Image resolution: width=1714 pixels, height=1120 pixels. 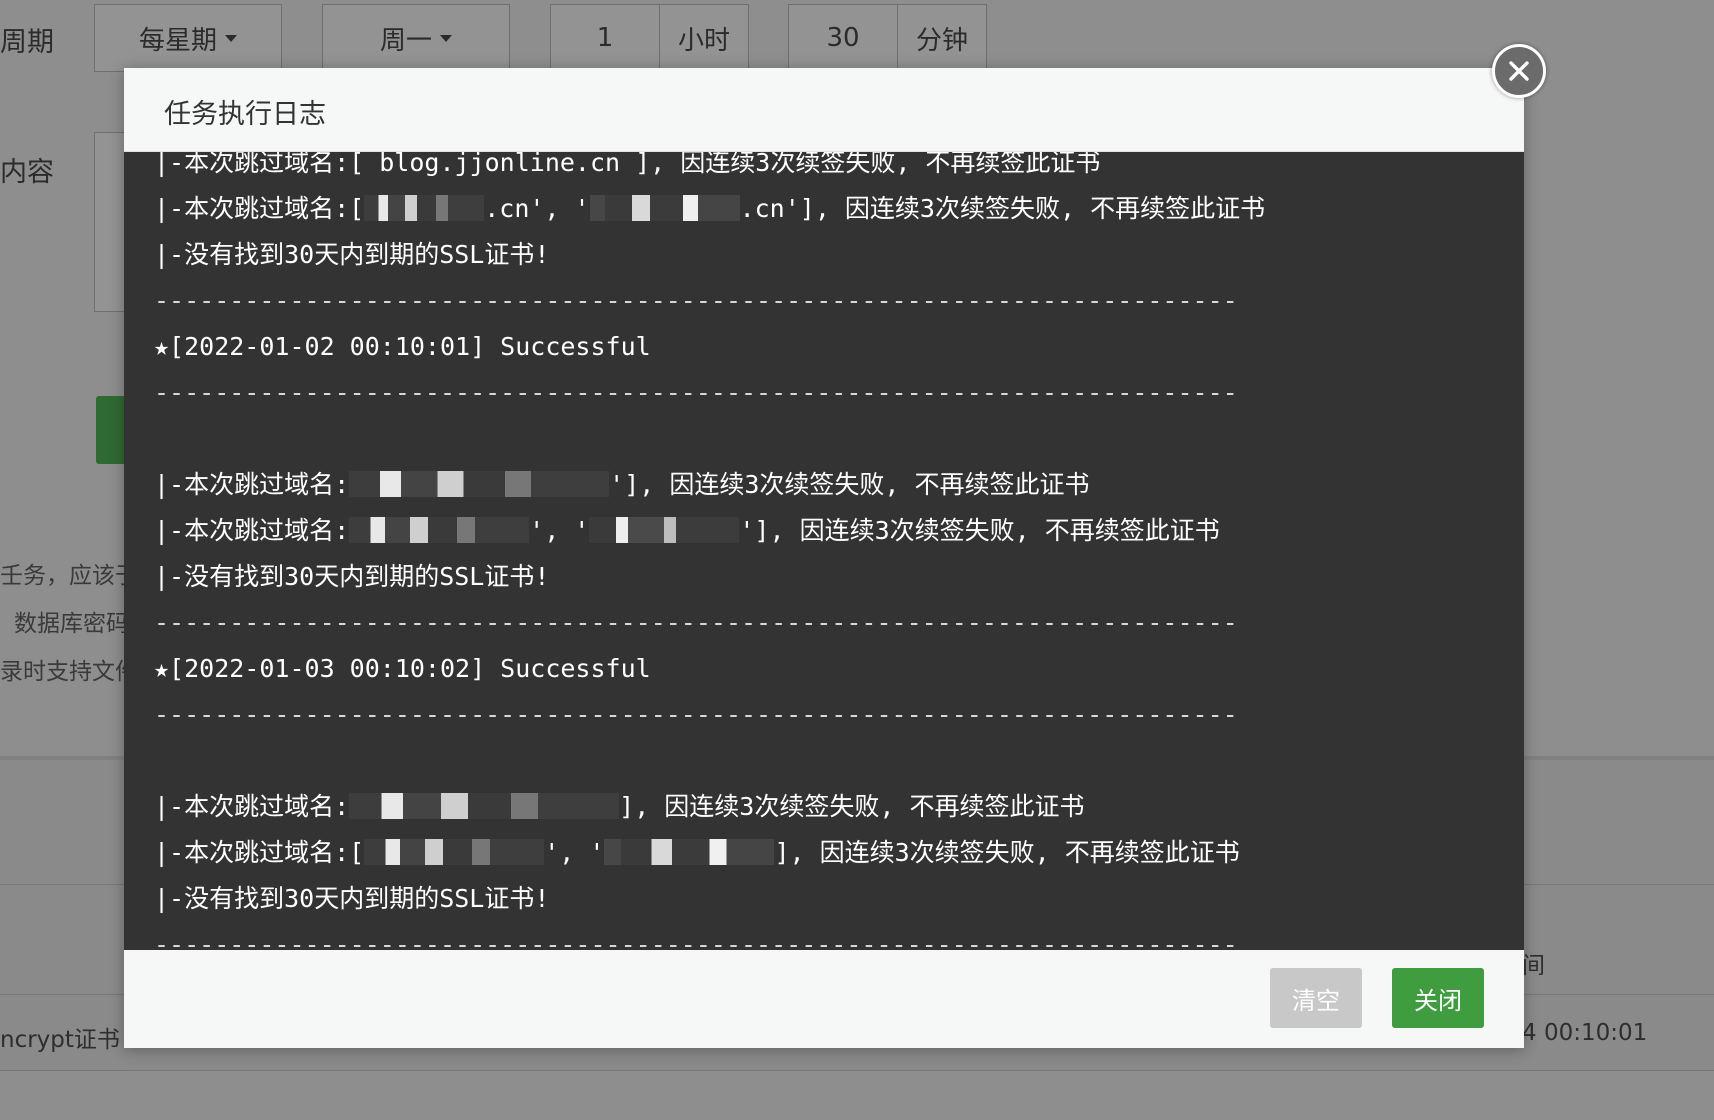 What do you see at coordinates (843, 38) in the screenshot?
I see `minute-input: 30` at bounding box center [843, 38].